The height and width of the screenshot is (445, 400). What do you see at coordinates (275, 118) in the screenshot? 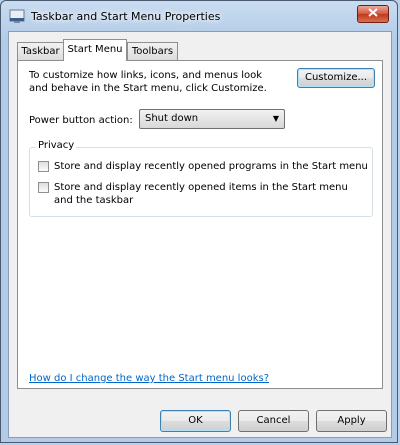
I see `chevron-down-icon: ▼` at bounding box center [275, 118].